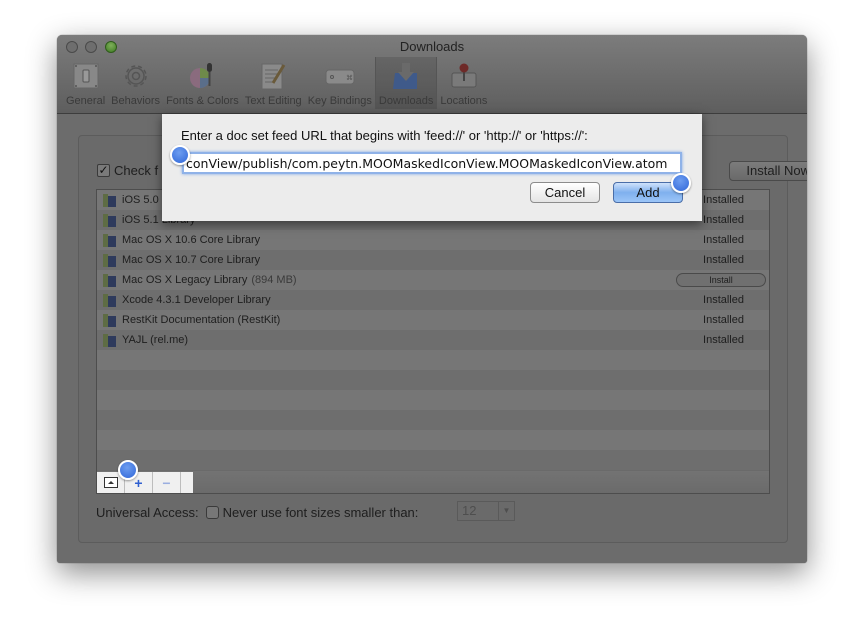 This screenshot has height=642, width=864. Describe the element at coordinates (464, 76) in the screenshot. I see `joystick-drive-icon` at that location.